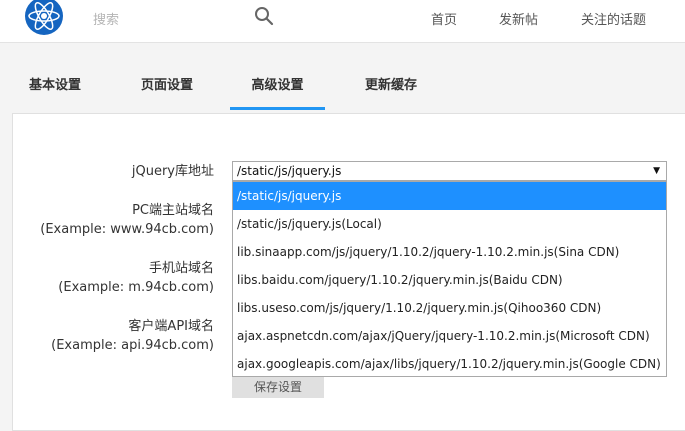  What do you see at coordinates (444, 18) in the screenshot?
I see `nav-home: 首页` at bounding box center [444, 18].